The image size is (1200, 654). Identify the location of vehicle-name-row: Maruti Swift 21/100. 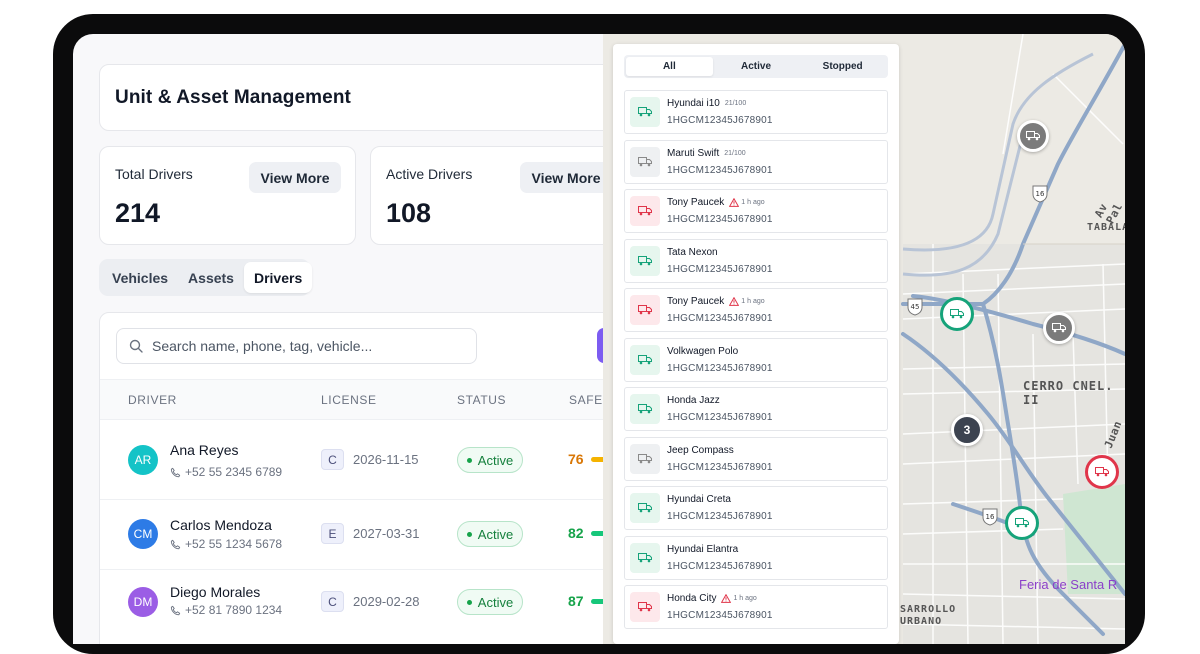
(706, 153).